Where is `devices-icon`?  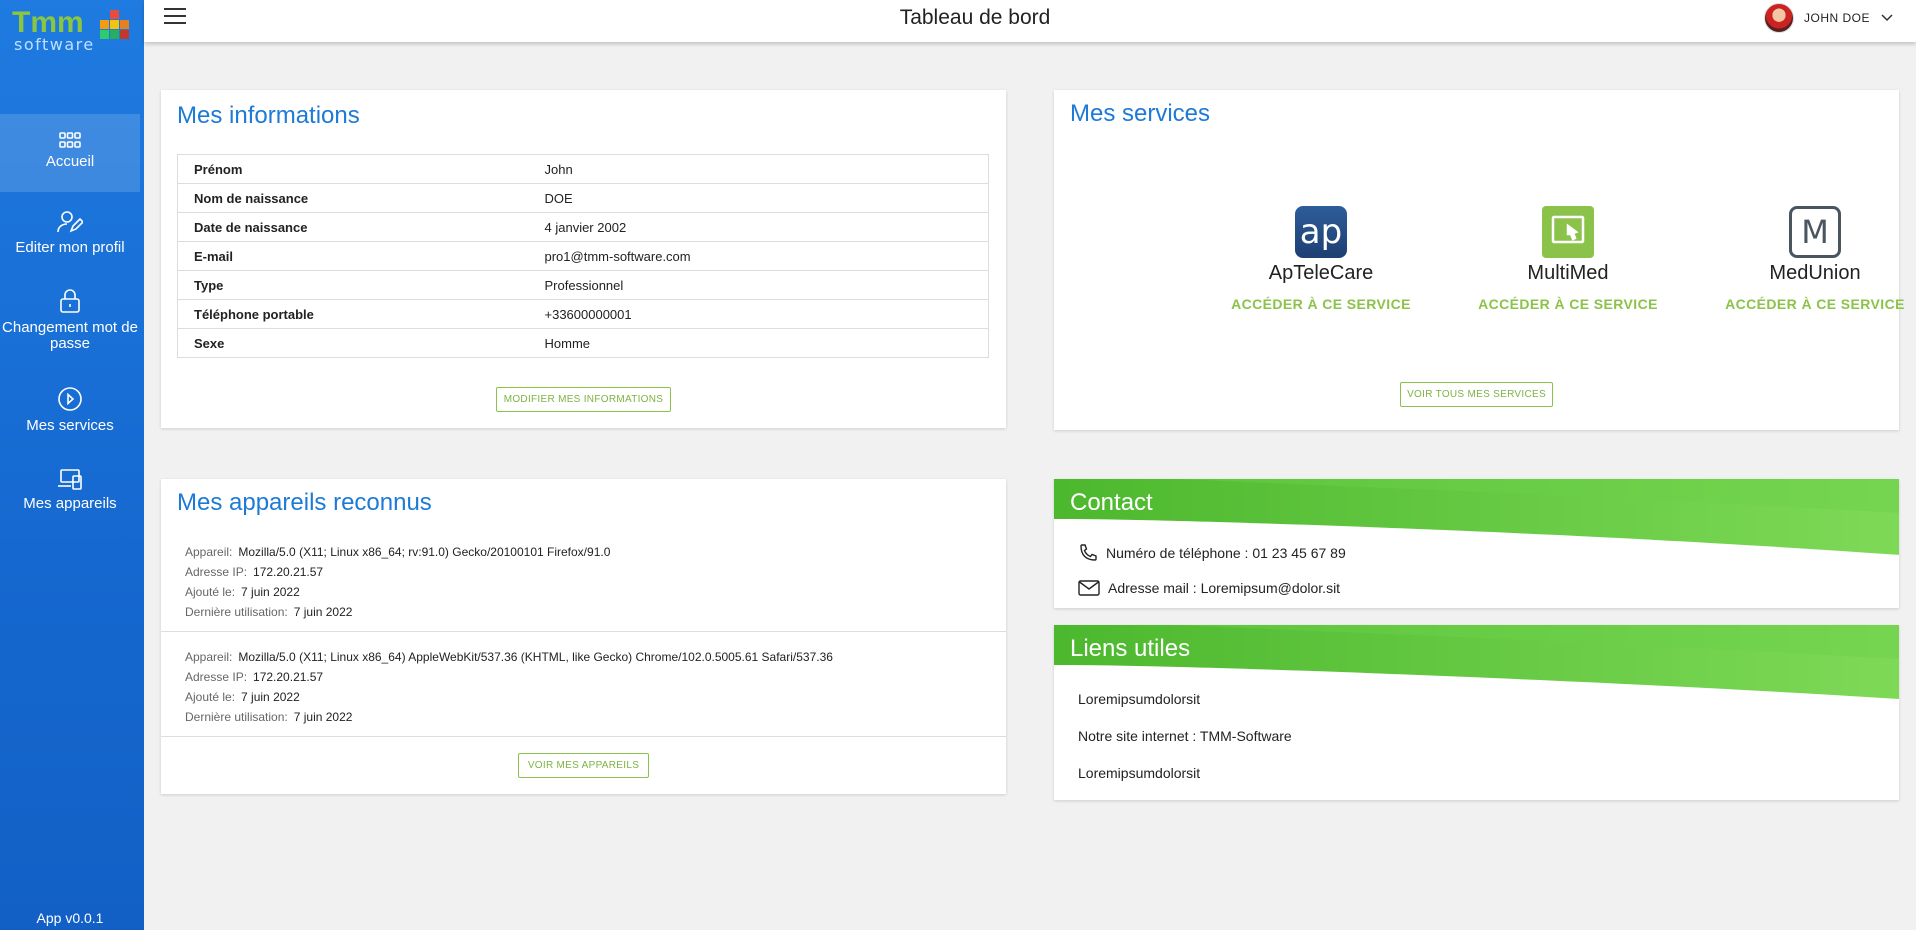
devices-icon is located at coordinates (70, 479).